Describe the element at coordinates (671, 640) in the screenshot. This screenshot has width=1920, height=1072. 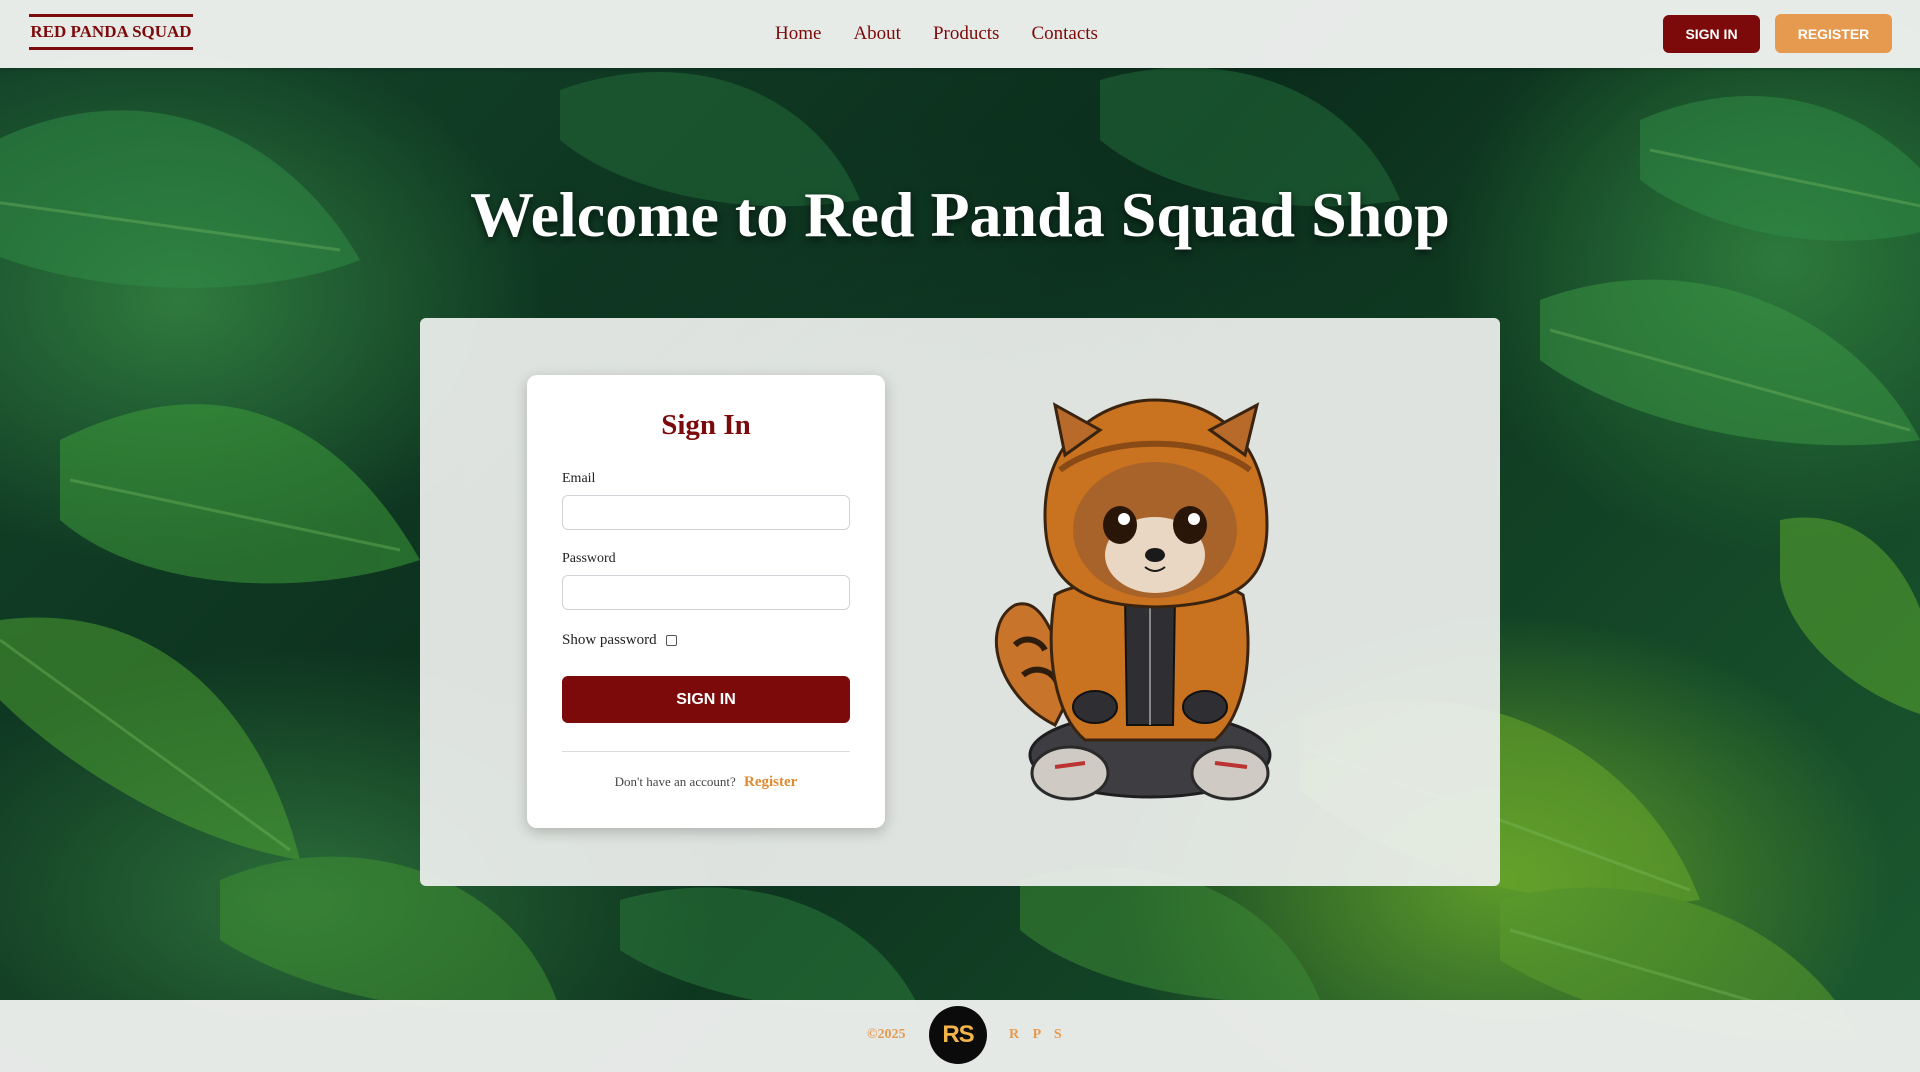
I see `show-password-checkbox` at that location.